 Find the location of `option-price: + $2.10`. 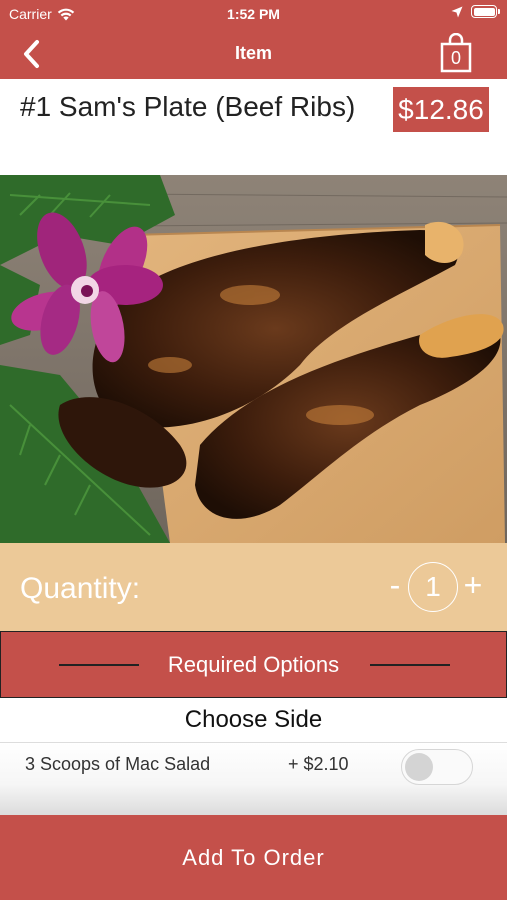

option-price: + $2.10 is located at coordinates (318, 764).